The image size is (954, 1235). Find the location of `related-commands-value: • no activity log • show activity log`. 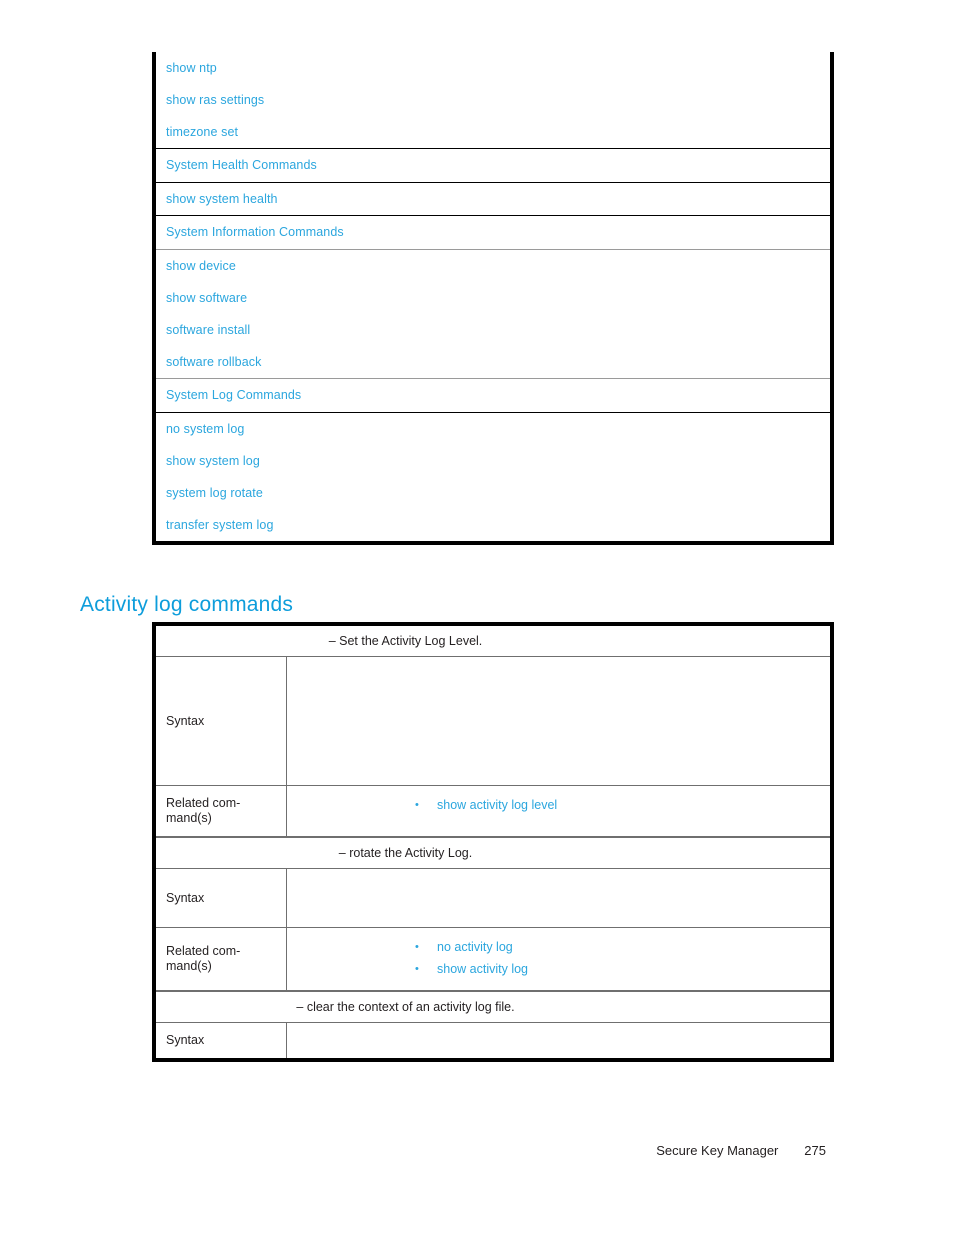

related-commands-value: • no activity log • show activity log is located at coordinates (558, 959).